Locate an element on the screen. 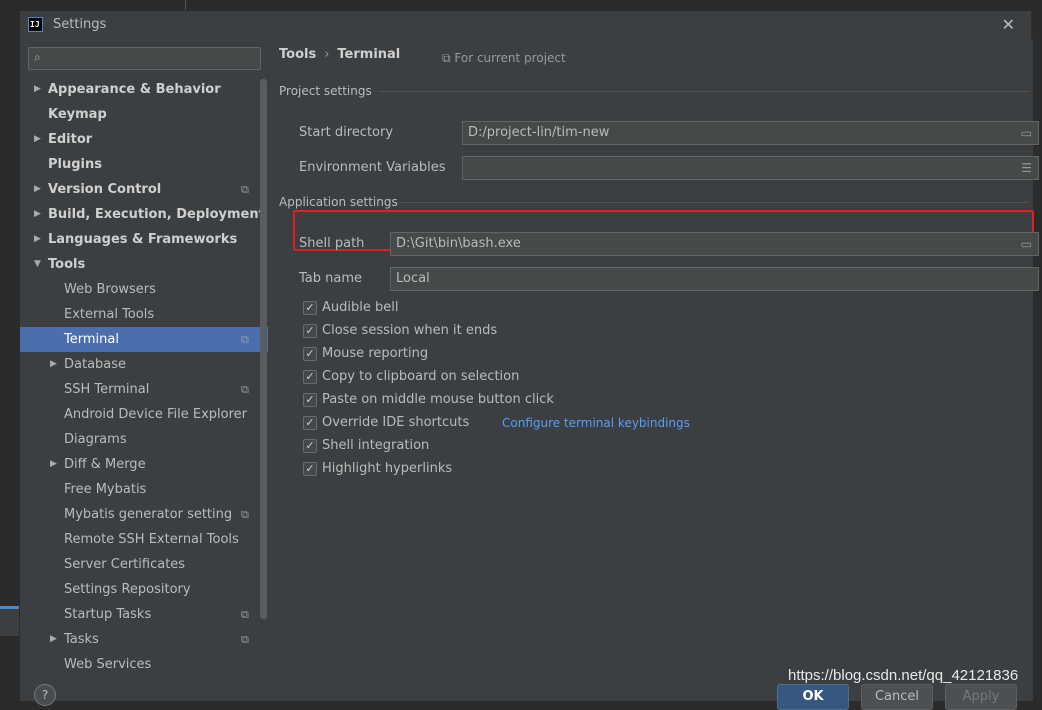 Image resolution: width=1042 pixels, height=710 pixels. cancel-button: Cancel is located at coordinates (897, 697).